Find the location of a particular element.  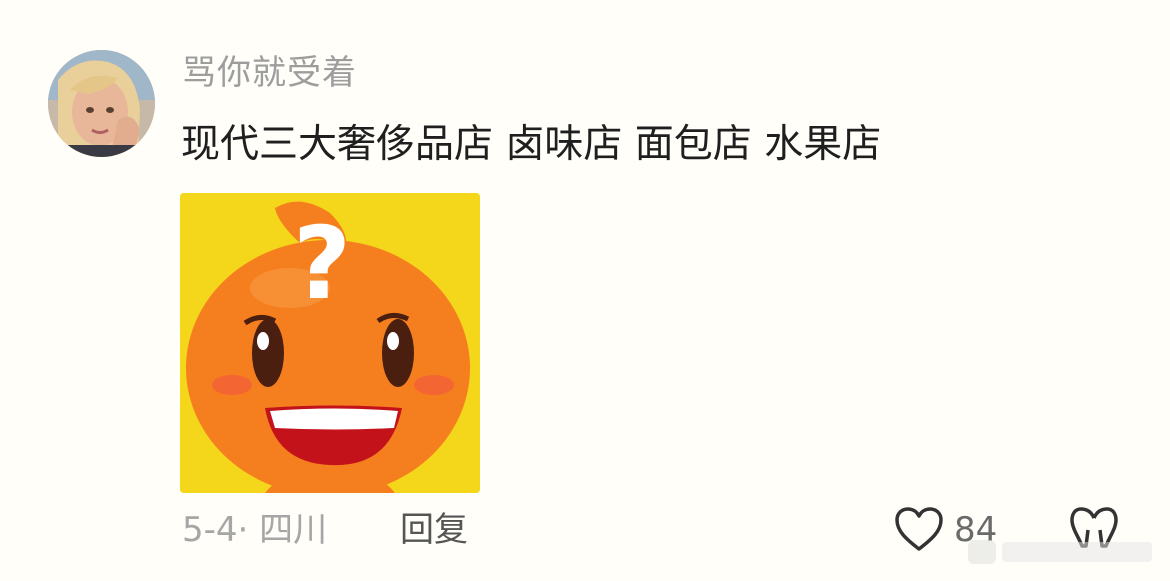

comment-location: 四川 is located at coordinates (293, 530).